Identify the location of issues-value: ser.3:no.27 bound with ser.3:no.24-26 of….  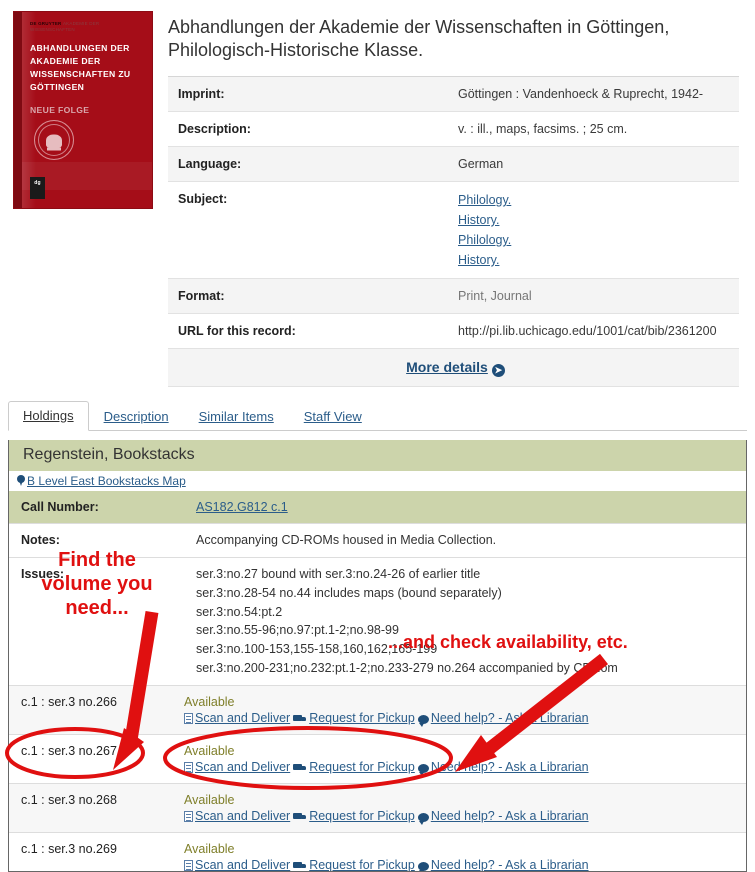
(465, 621).